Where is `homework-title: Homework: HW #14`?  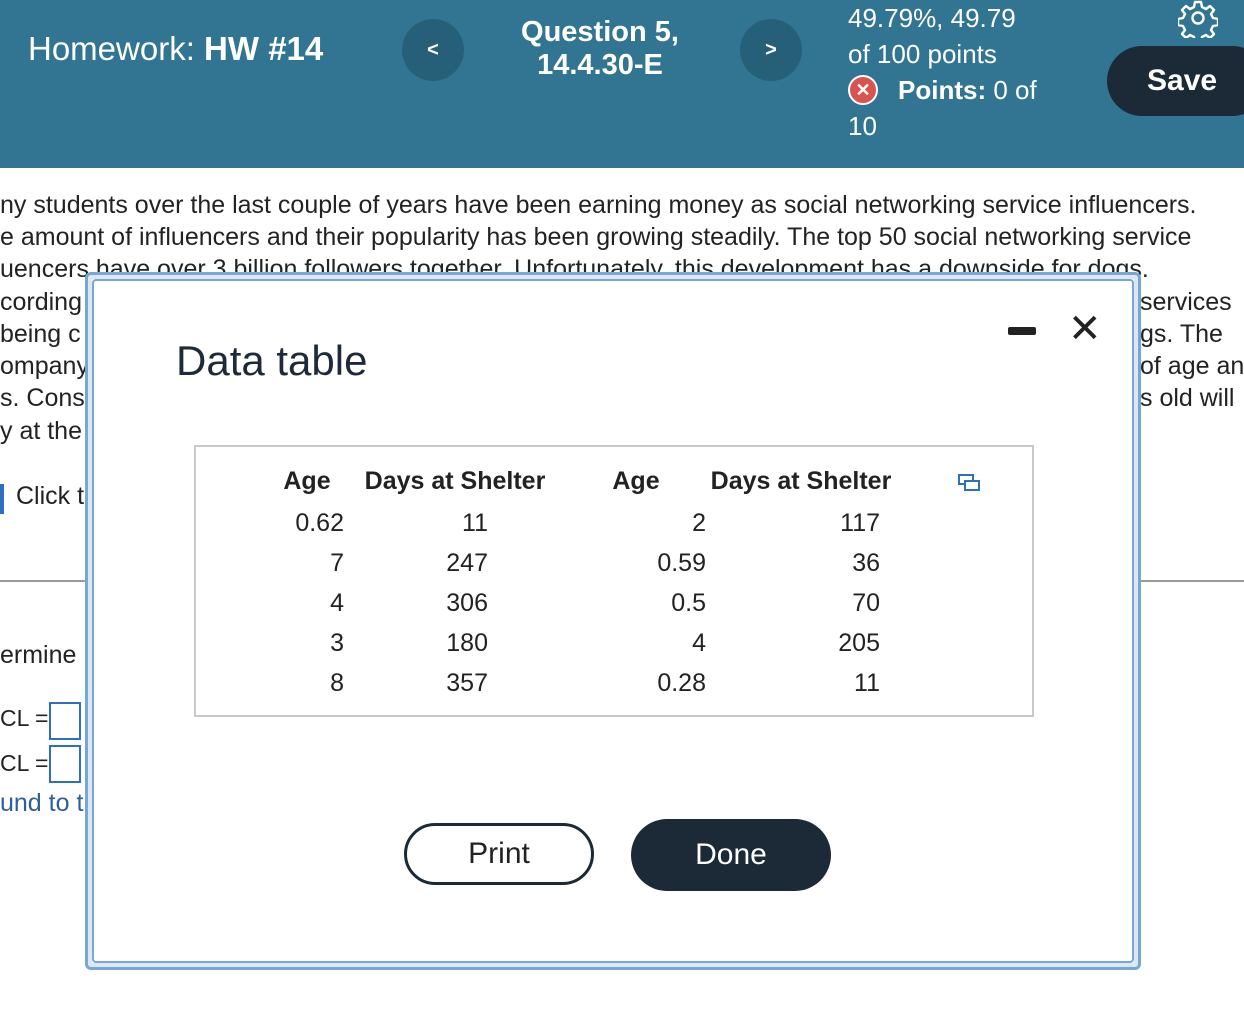
homework-title: Homework: HW #14 is located at coordinates (175, 49).